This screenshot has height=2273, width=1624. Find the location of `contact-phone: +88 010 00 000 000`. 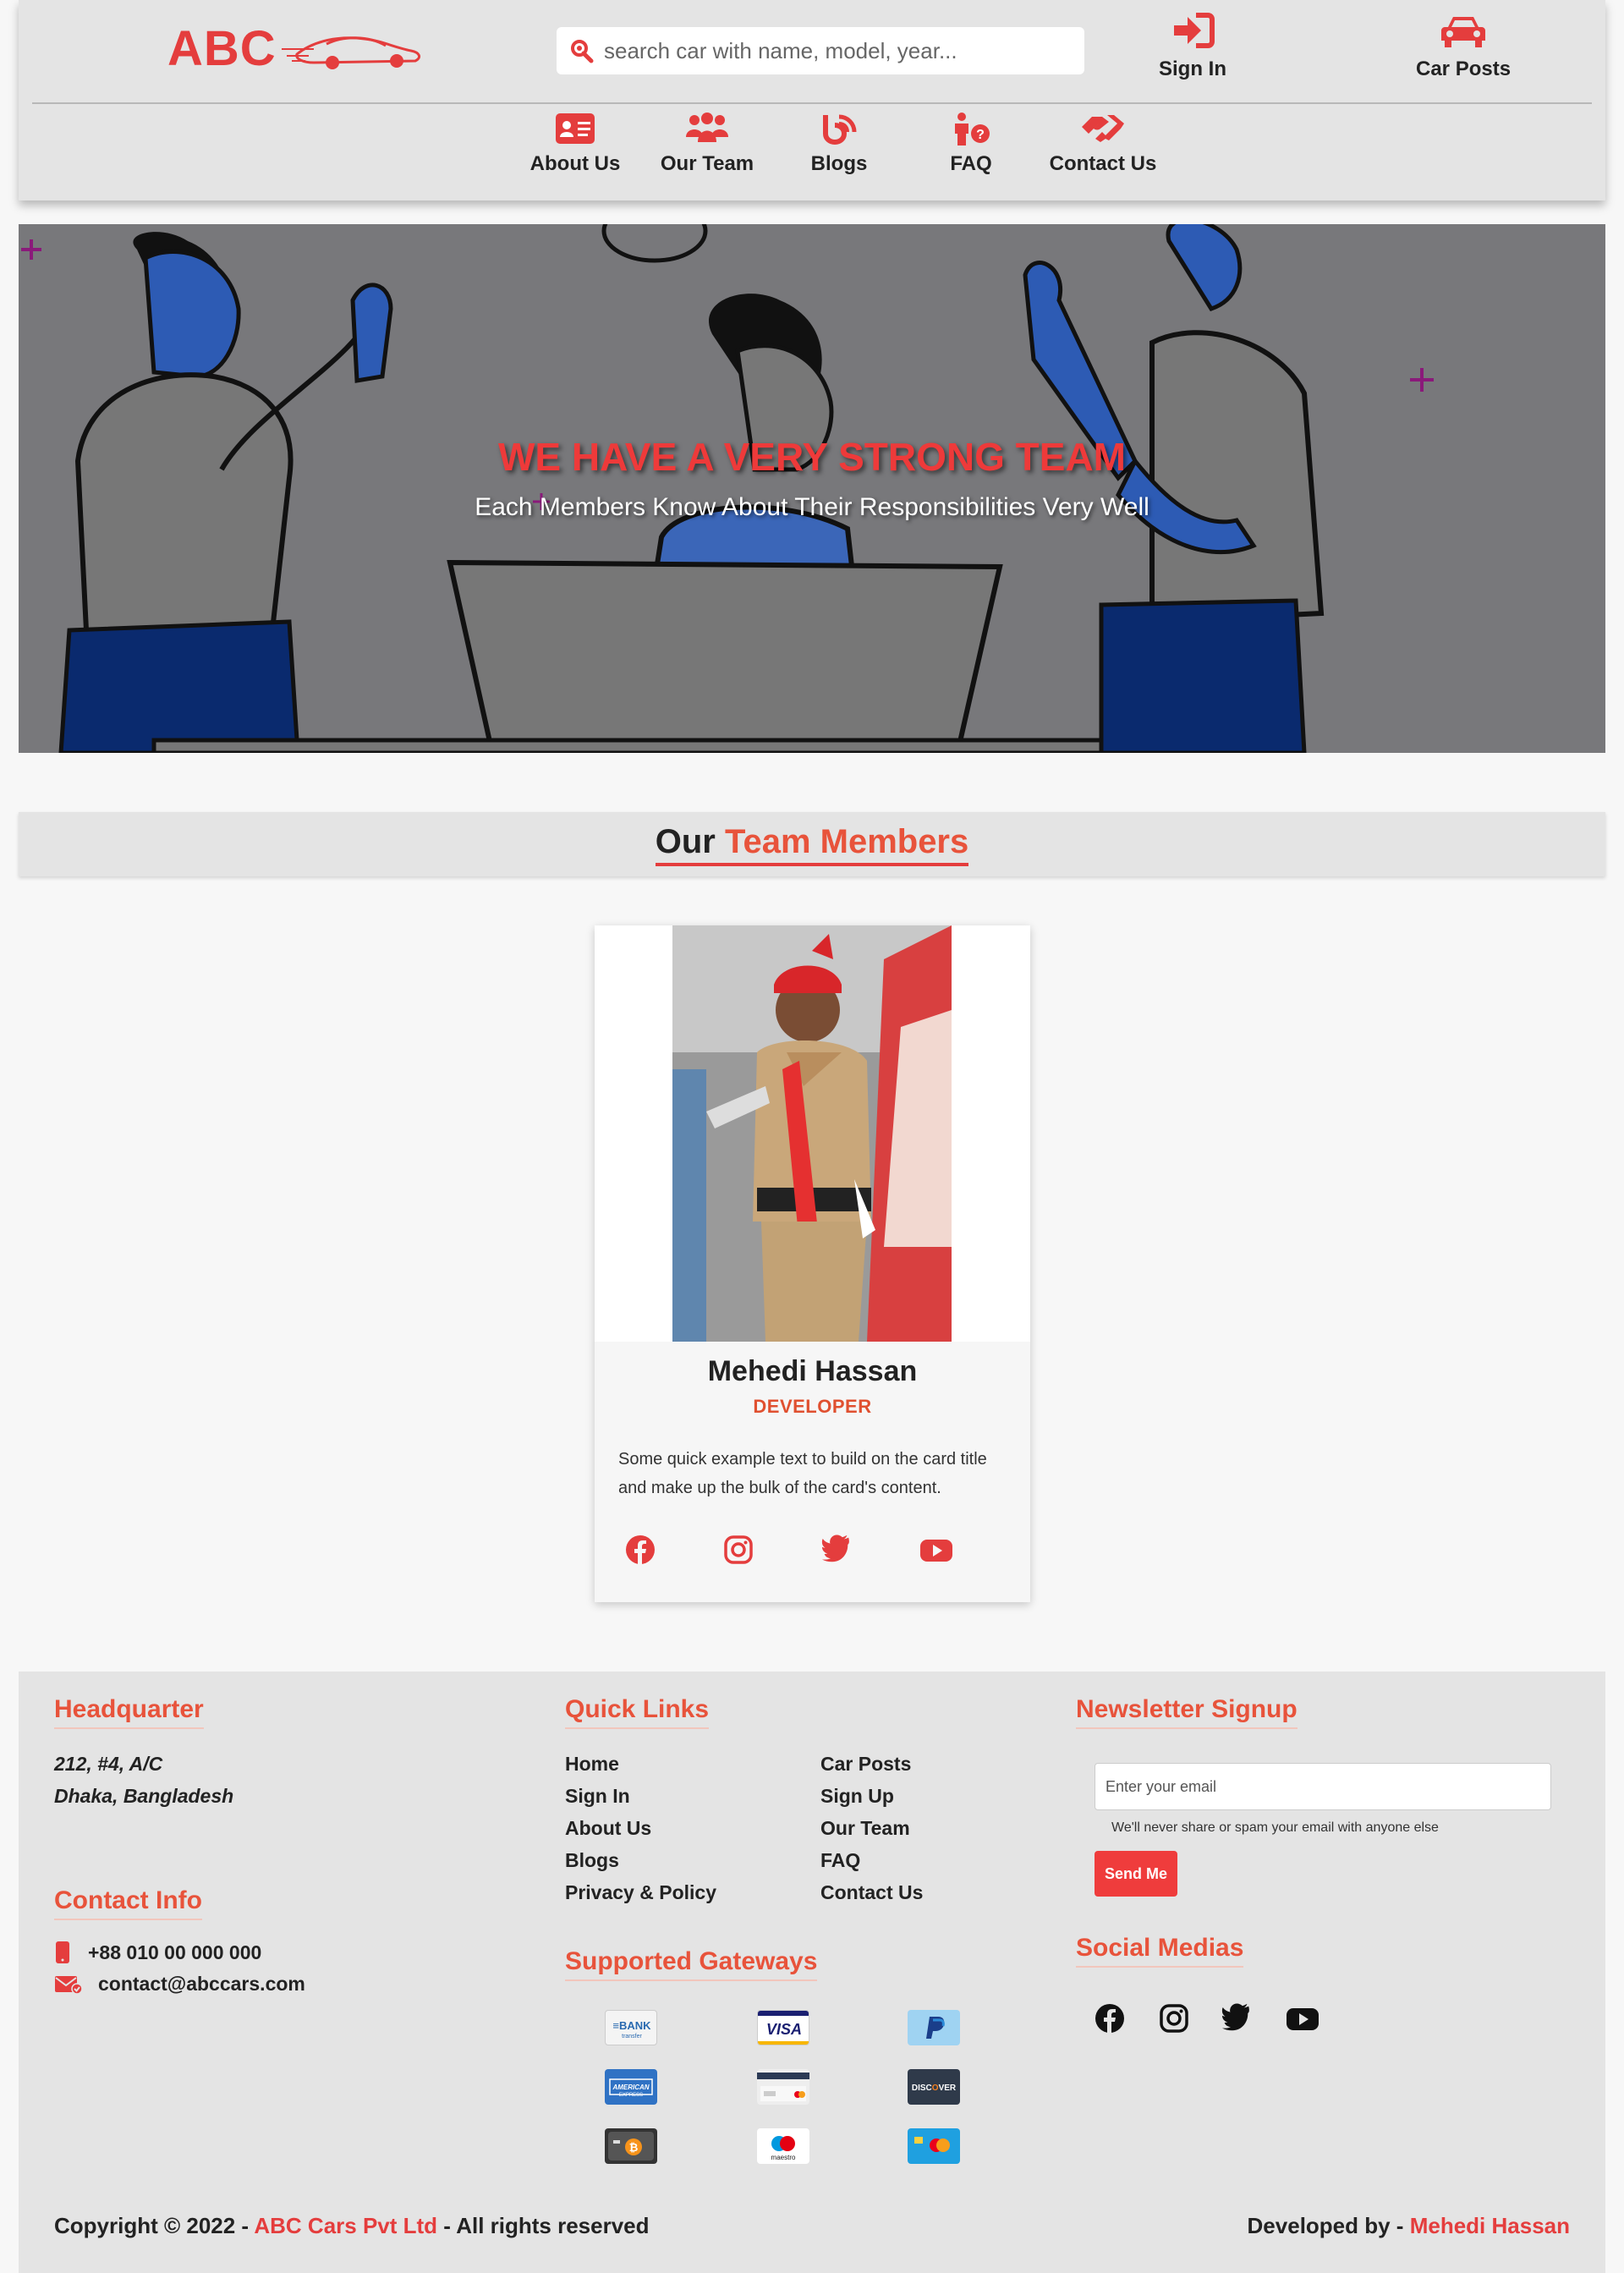

contact-phone: +88 010 00 000 000 is located at coordinates (158, 1952).